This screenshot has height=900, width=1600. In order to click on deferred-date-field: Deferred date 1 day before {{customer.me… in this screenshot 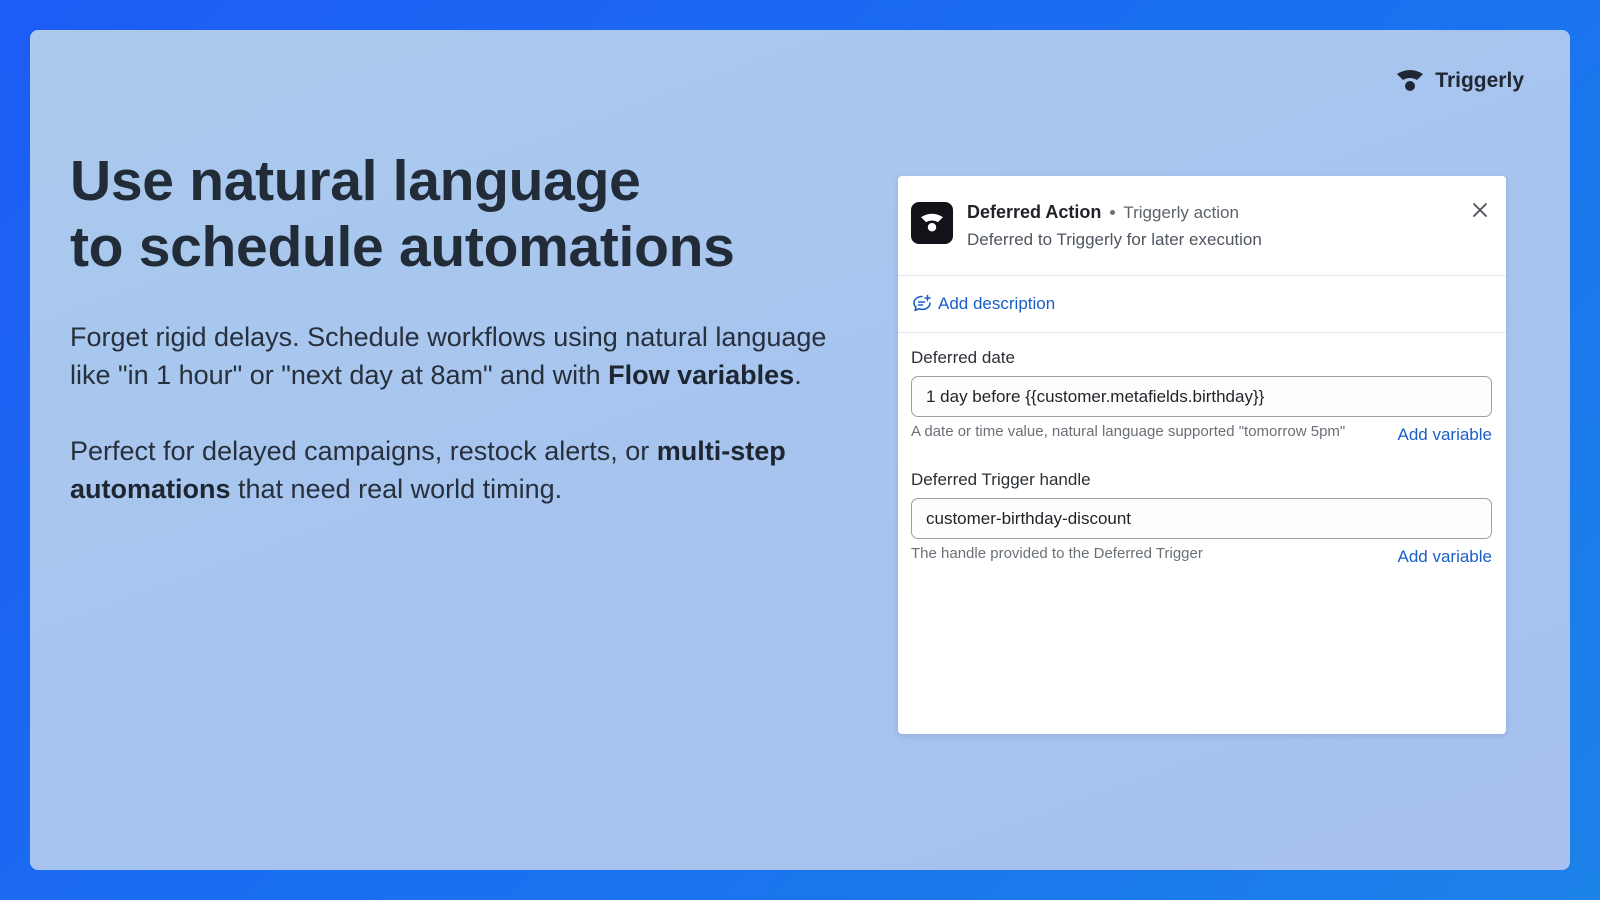, I will do `click(1201, 396)`.